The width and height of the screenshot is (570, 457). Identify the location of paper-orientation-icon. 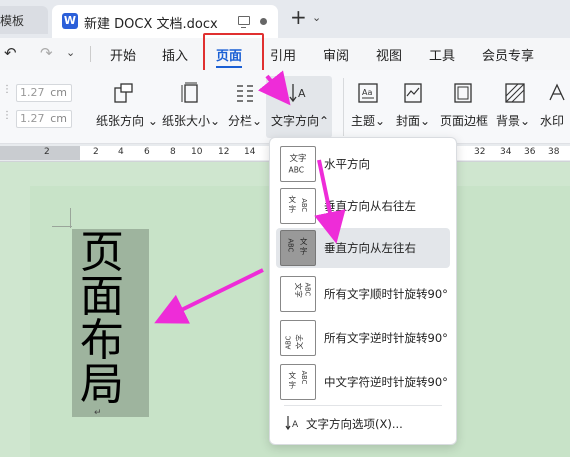
(123, 93).